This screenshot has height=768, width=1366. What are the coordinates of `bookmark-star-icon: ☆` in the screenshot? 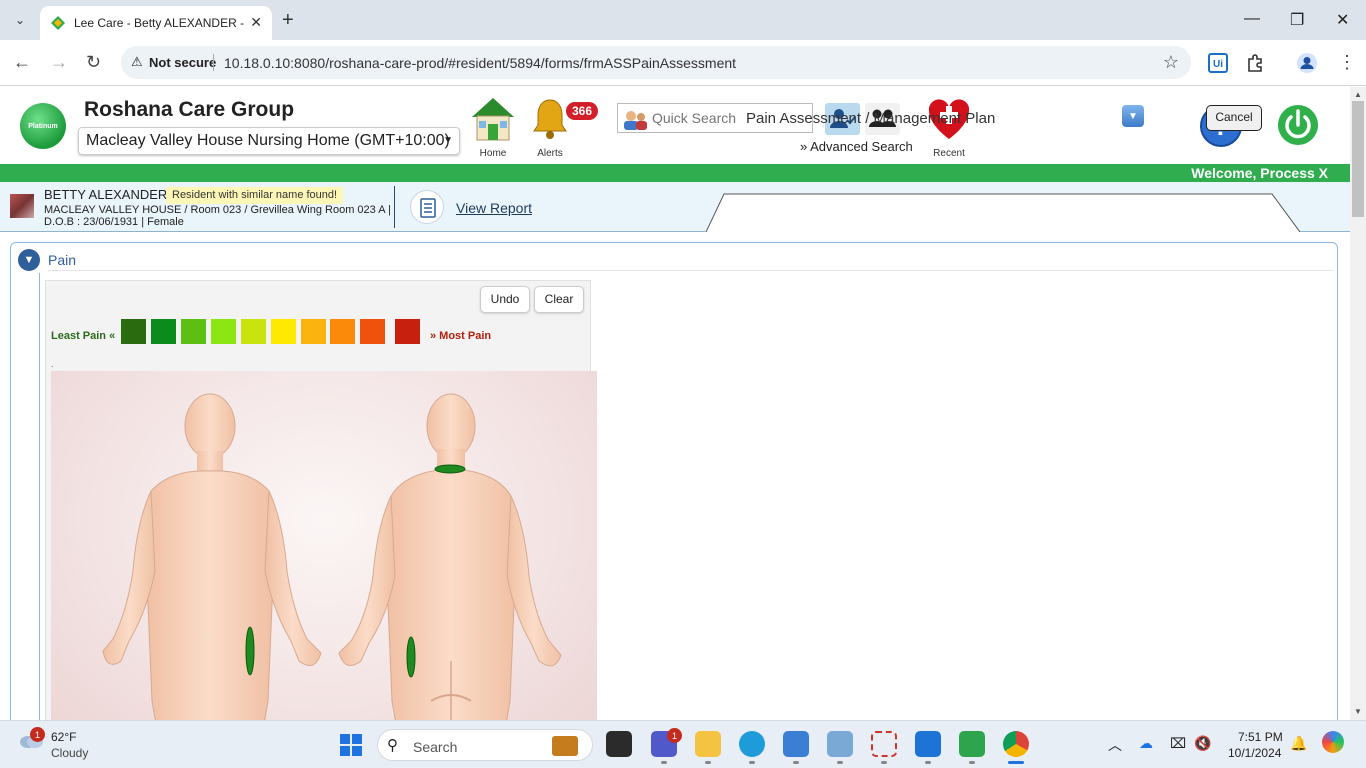 It's located at (1171, 62).